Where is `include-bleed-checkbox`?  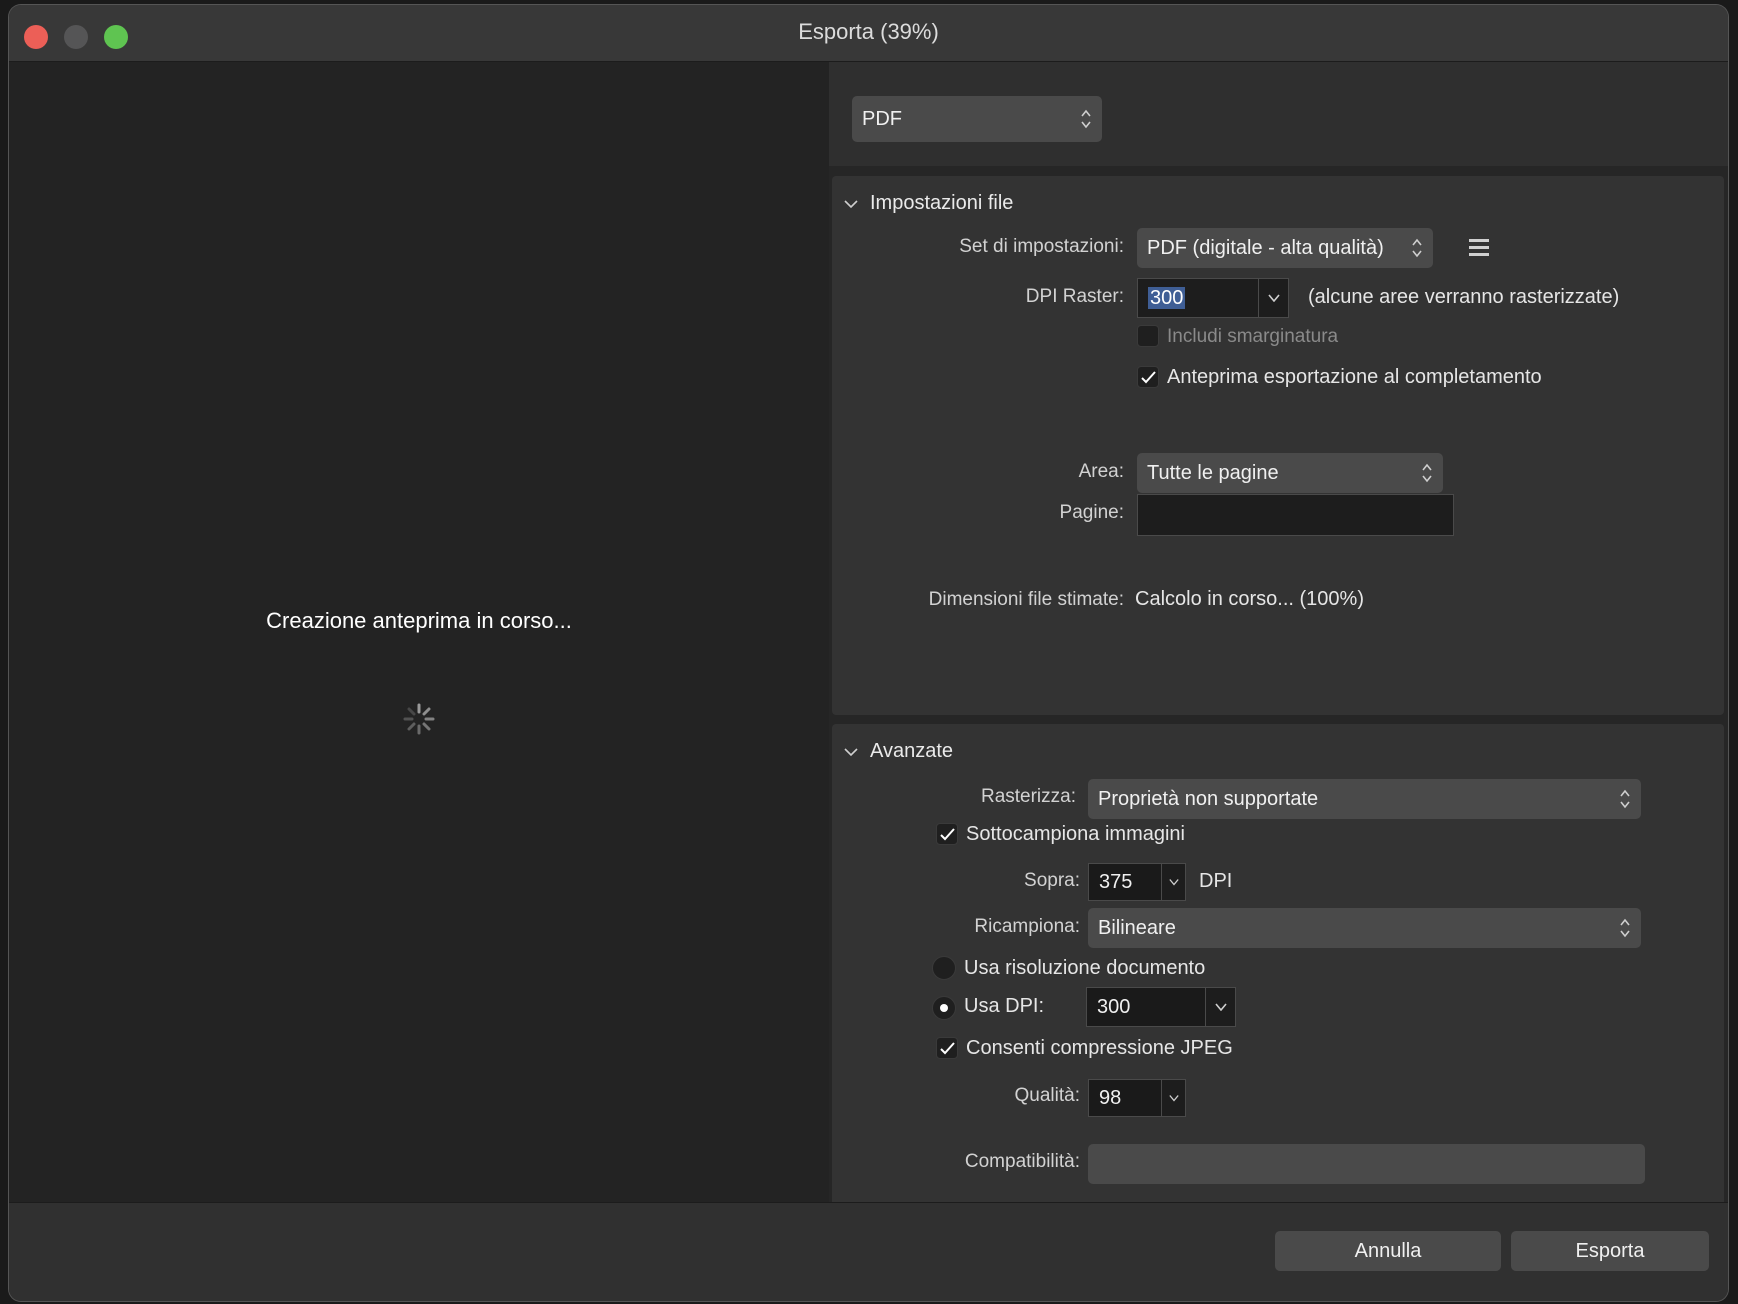 include-bleed-checkbox is located at coordinates (1148, 336).